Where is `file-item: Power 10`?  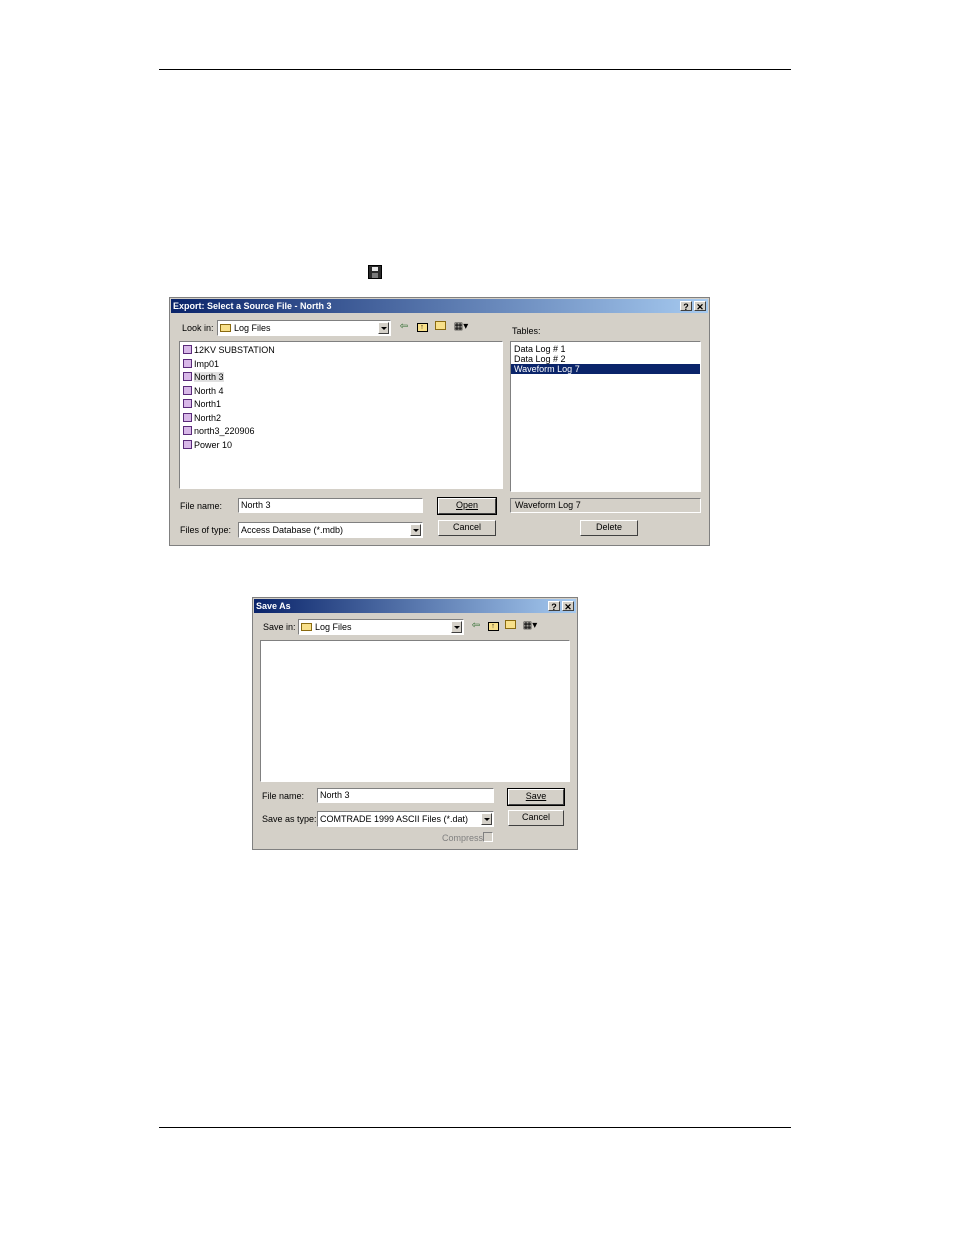 file-item: Power 10 is located at coordinates (341, 446).